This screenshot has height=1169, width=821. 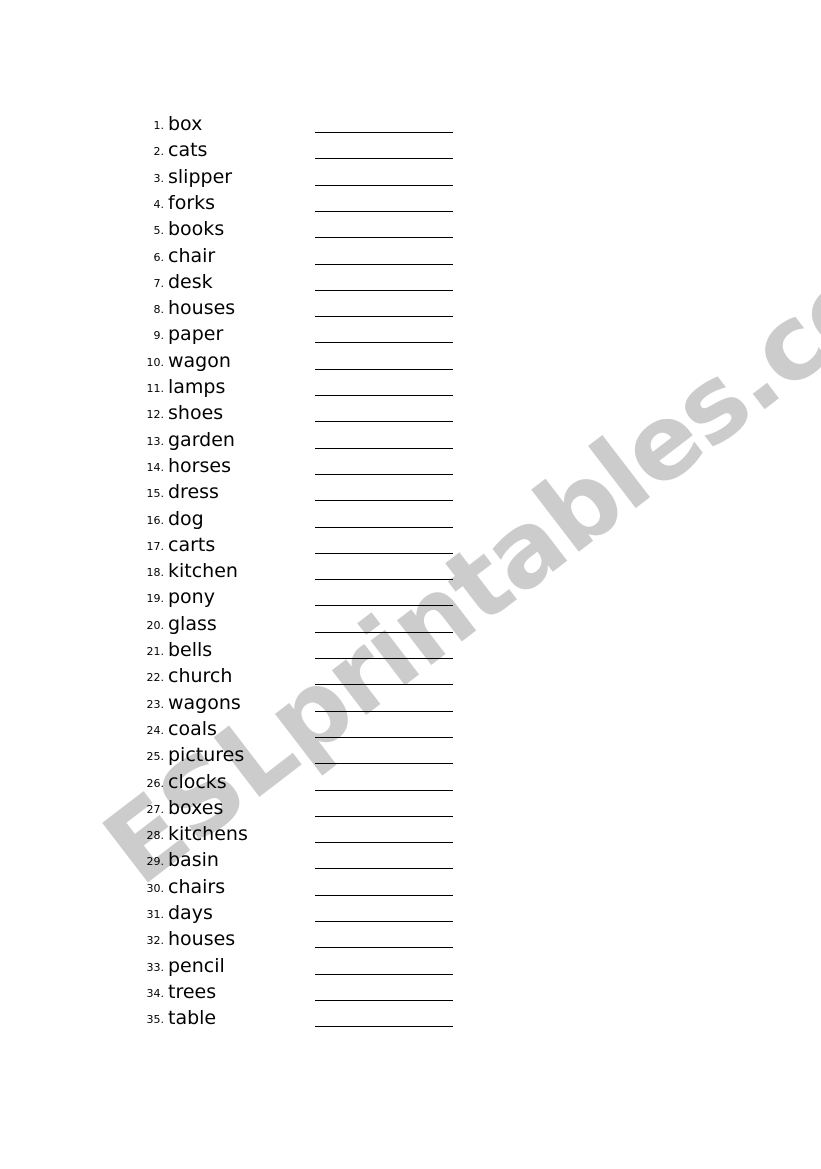 I want to click on list-item-word: wagon, so click(x=199, y=360).